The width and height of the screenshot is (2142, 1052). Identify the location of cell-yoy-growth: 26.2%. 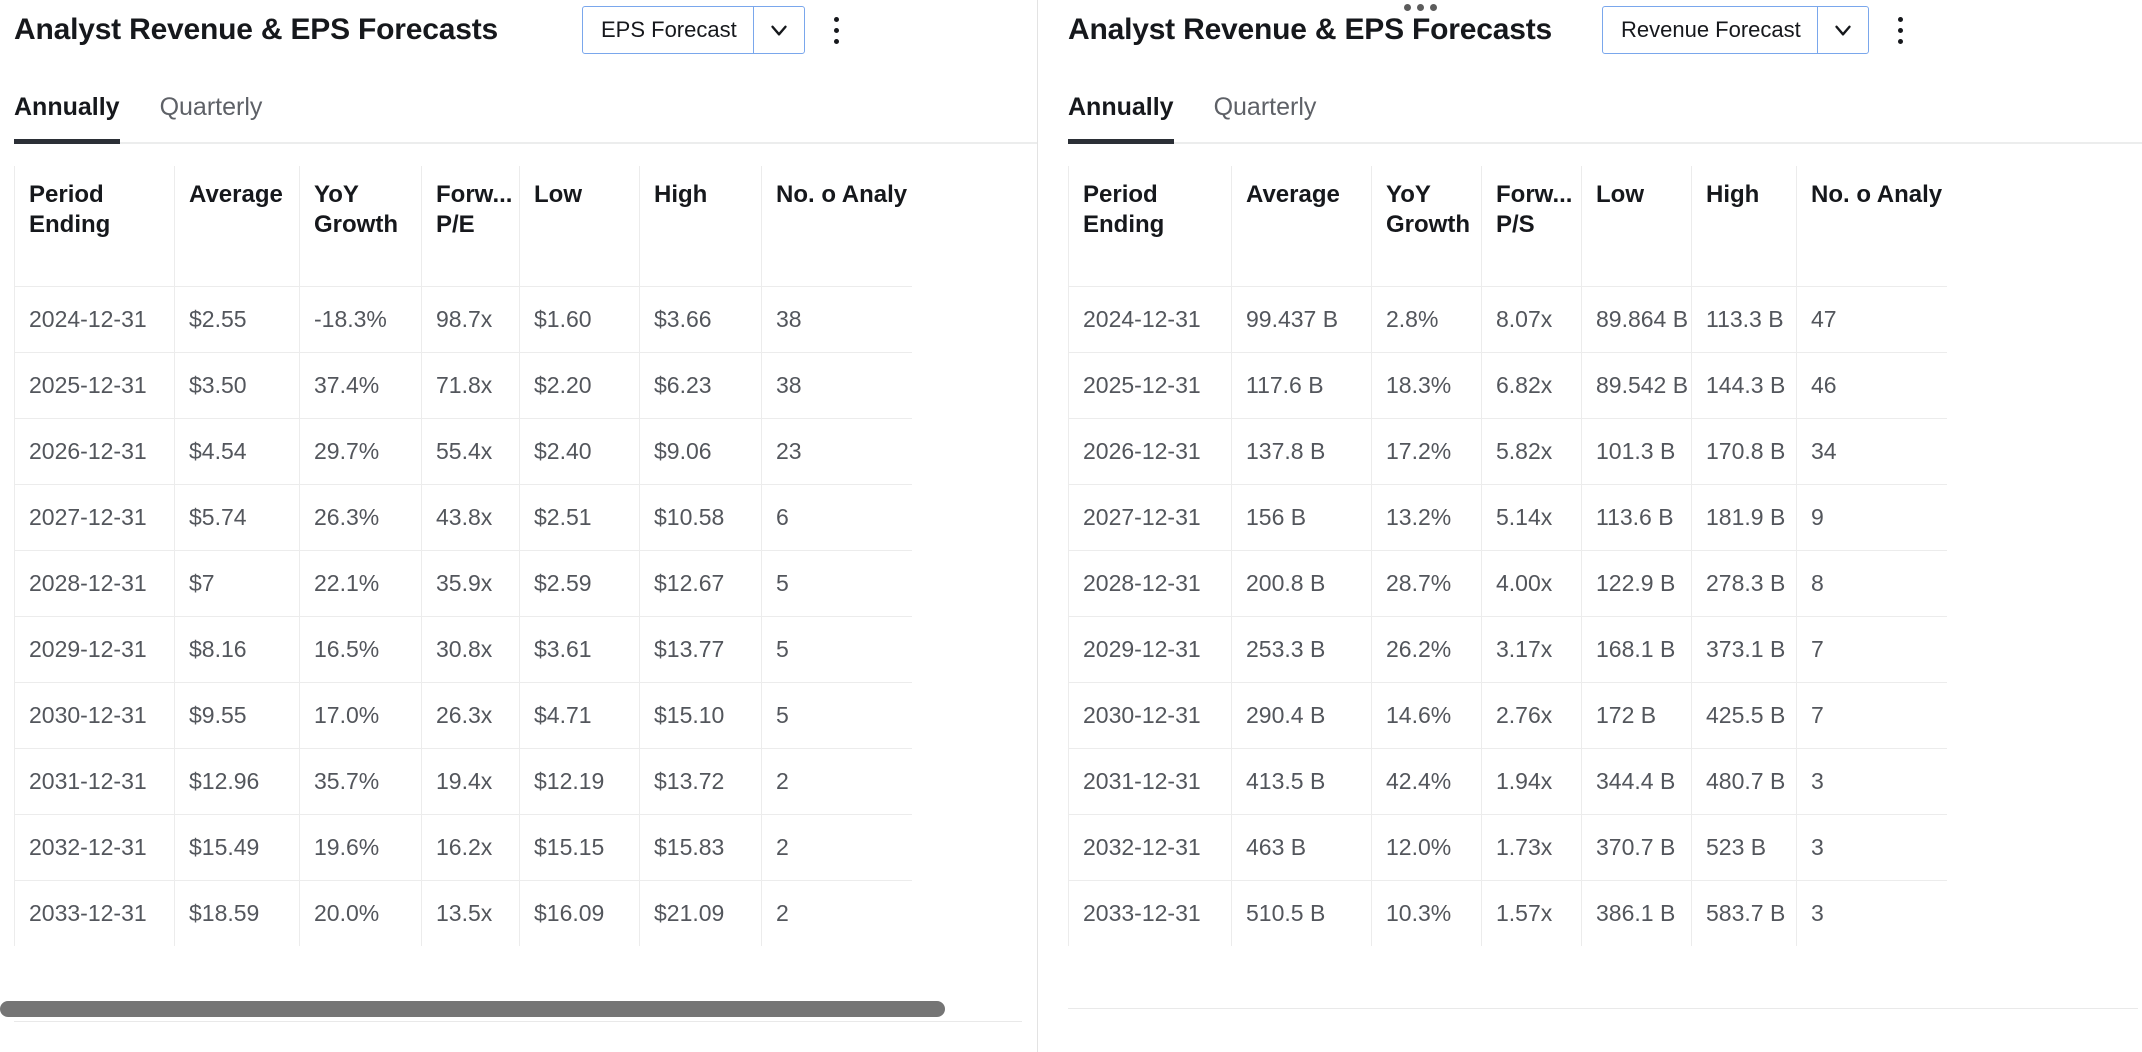
(1426, 649).